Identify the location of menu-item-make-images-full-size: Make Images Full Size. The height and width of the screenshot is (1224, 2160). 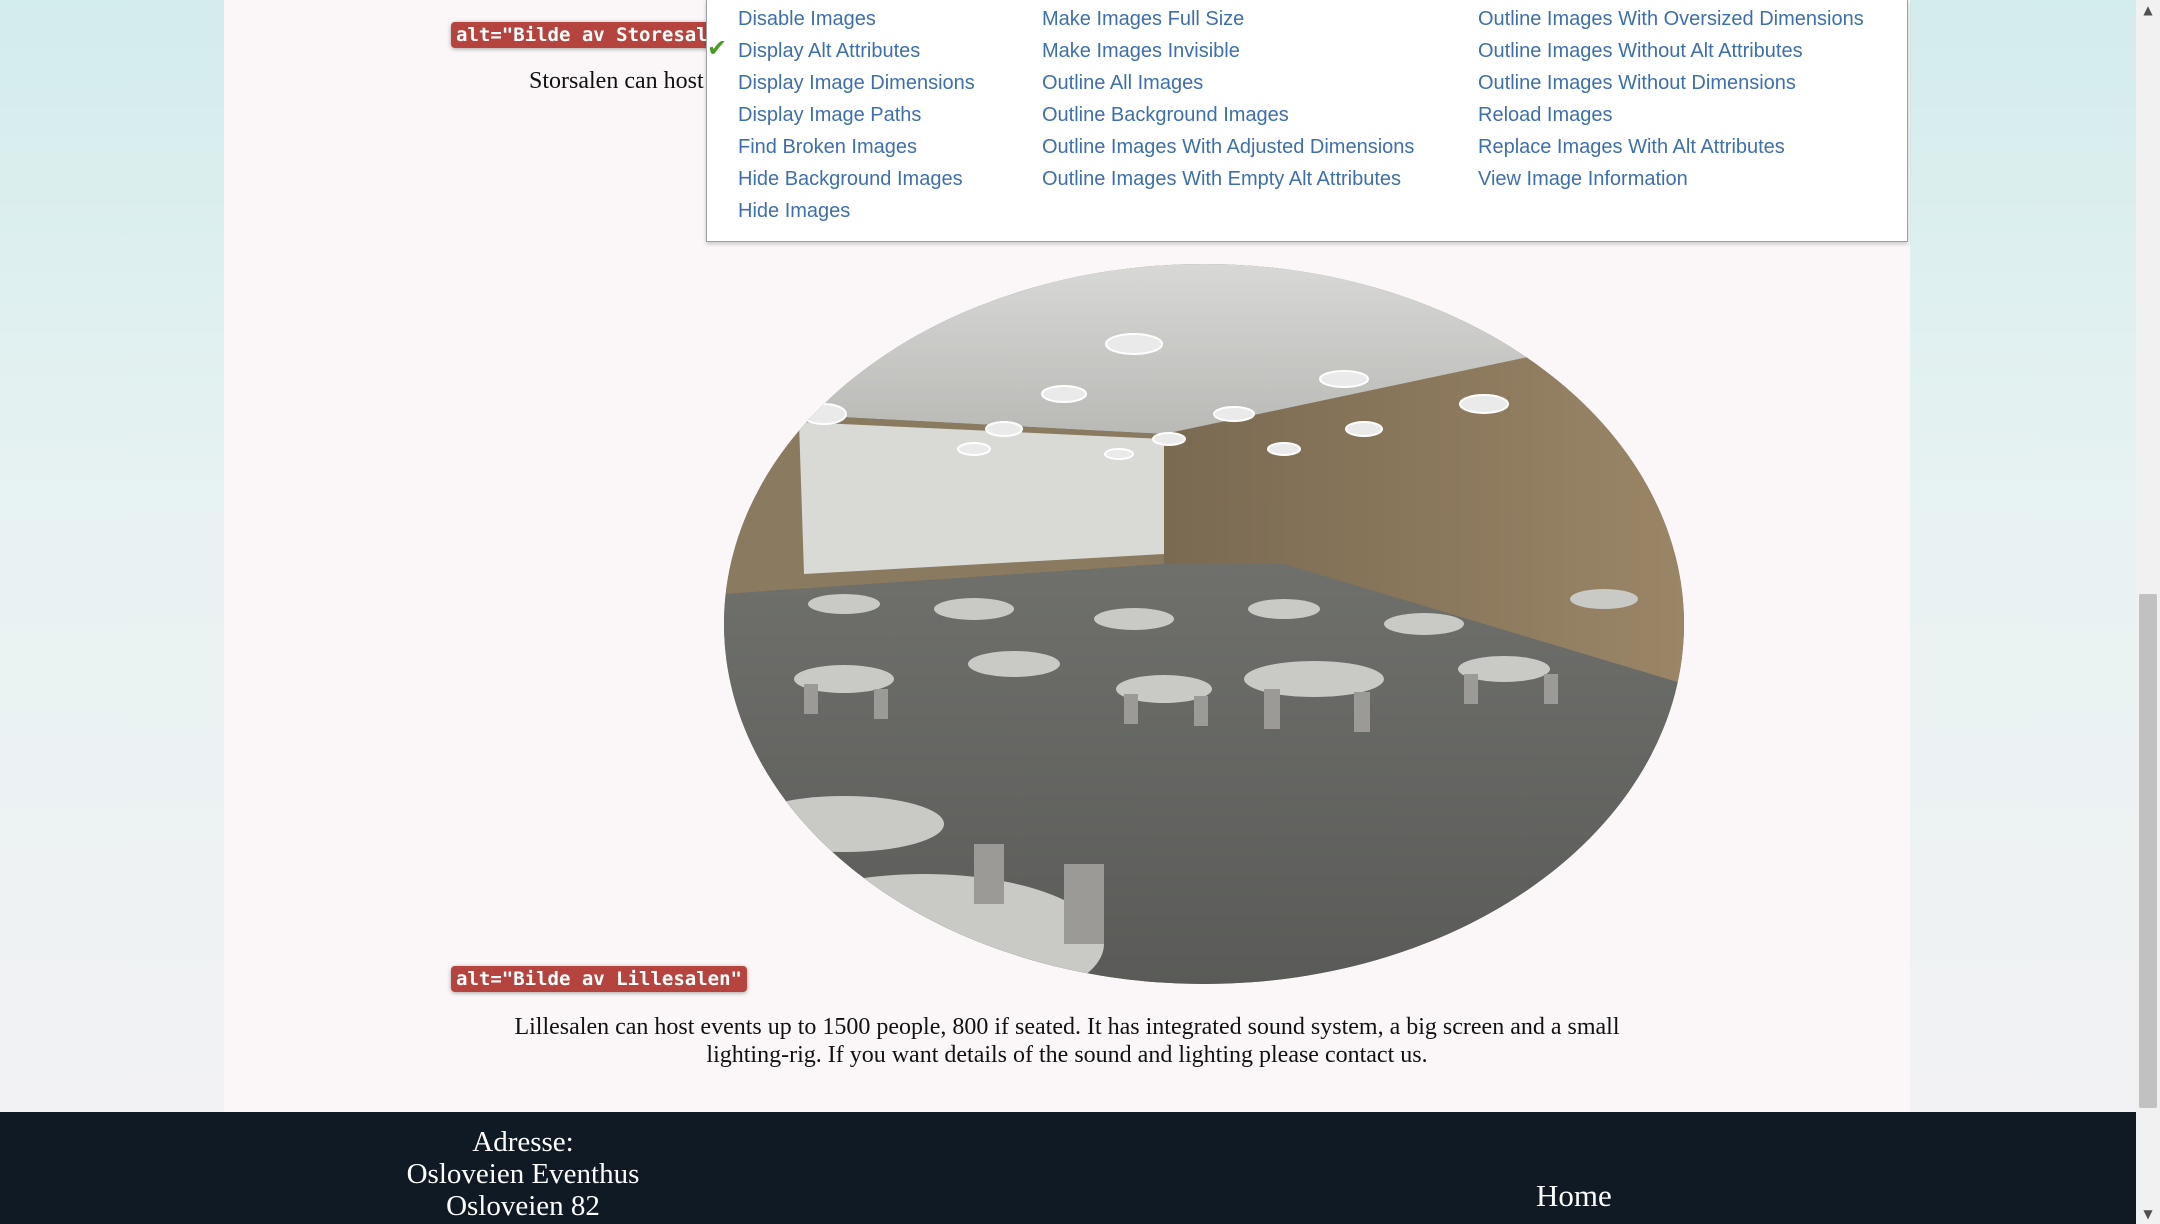
(1228, 22).